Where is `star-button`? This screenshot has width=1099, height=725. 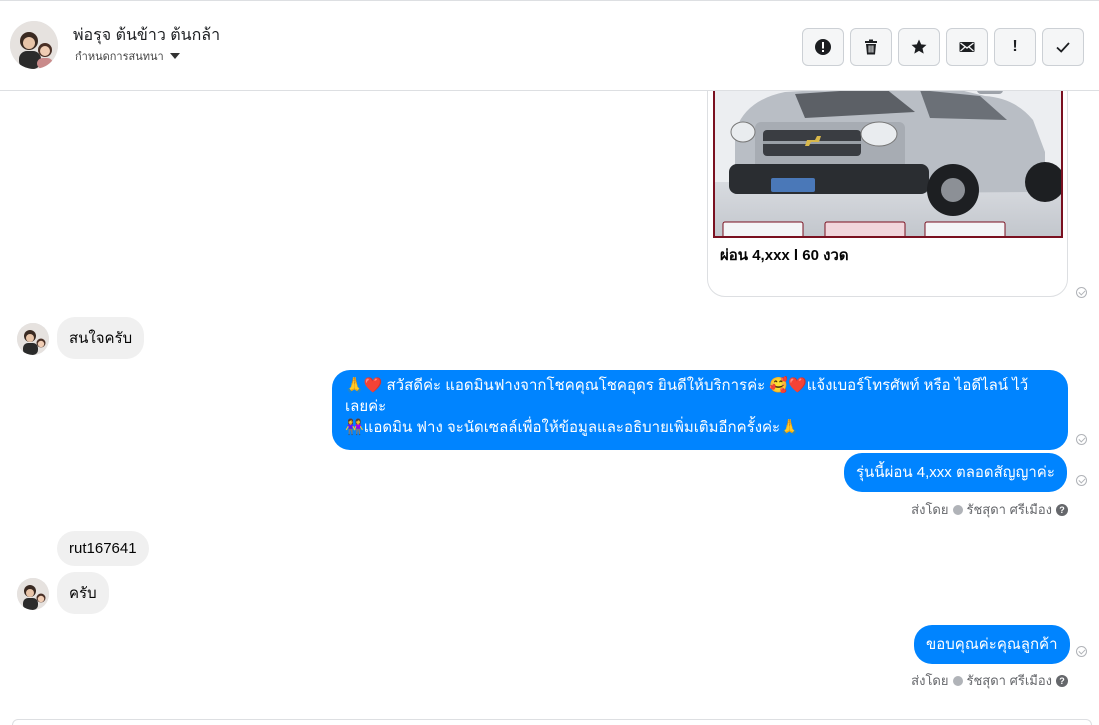 star-button is located at coordinates (919, 47).